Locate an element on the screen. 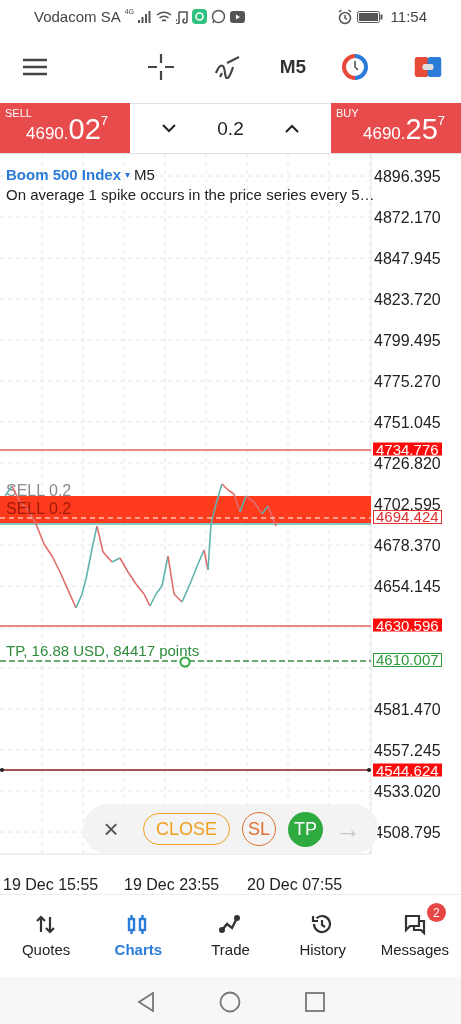 This screenshot has height=1024, width=461. nav-tab: Charts is located at coordinates (138, 936).